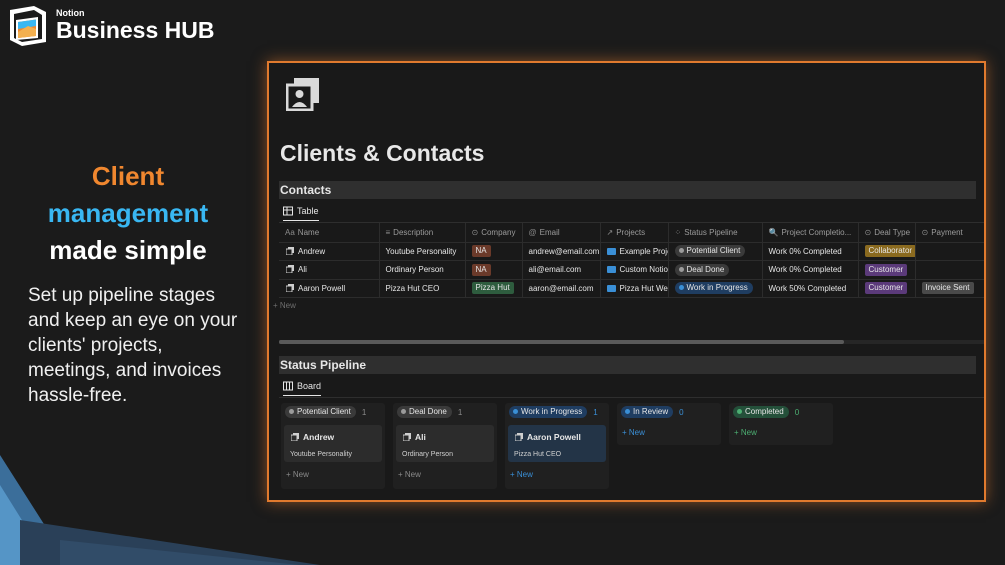  I want to click on board-column-deal-done: Deal Done 1 Ali Ordinary Person + New, so click(445, 446).